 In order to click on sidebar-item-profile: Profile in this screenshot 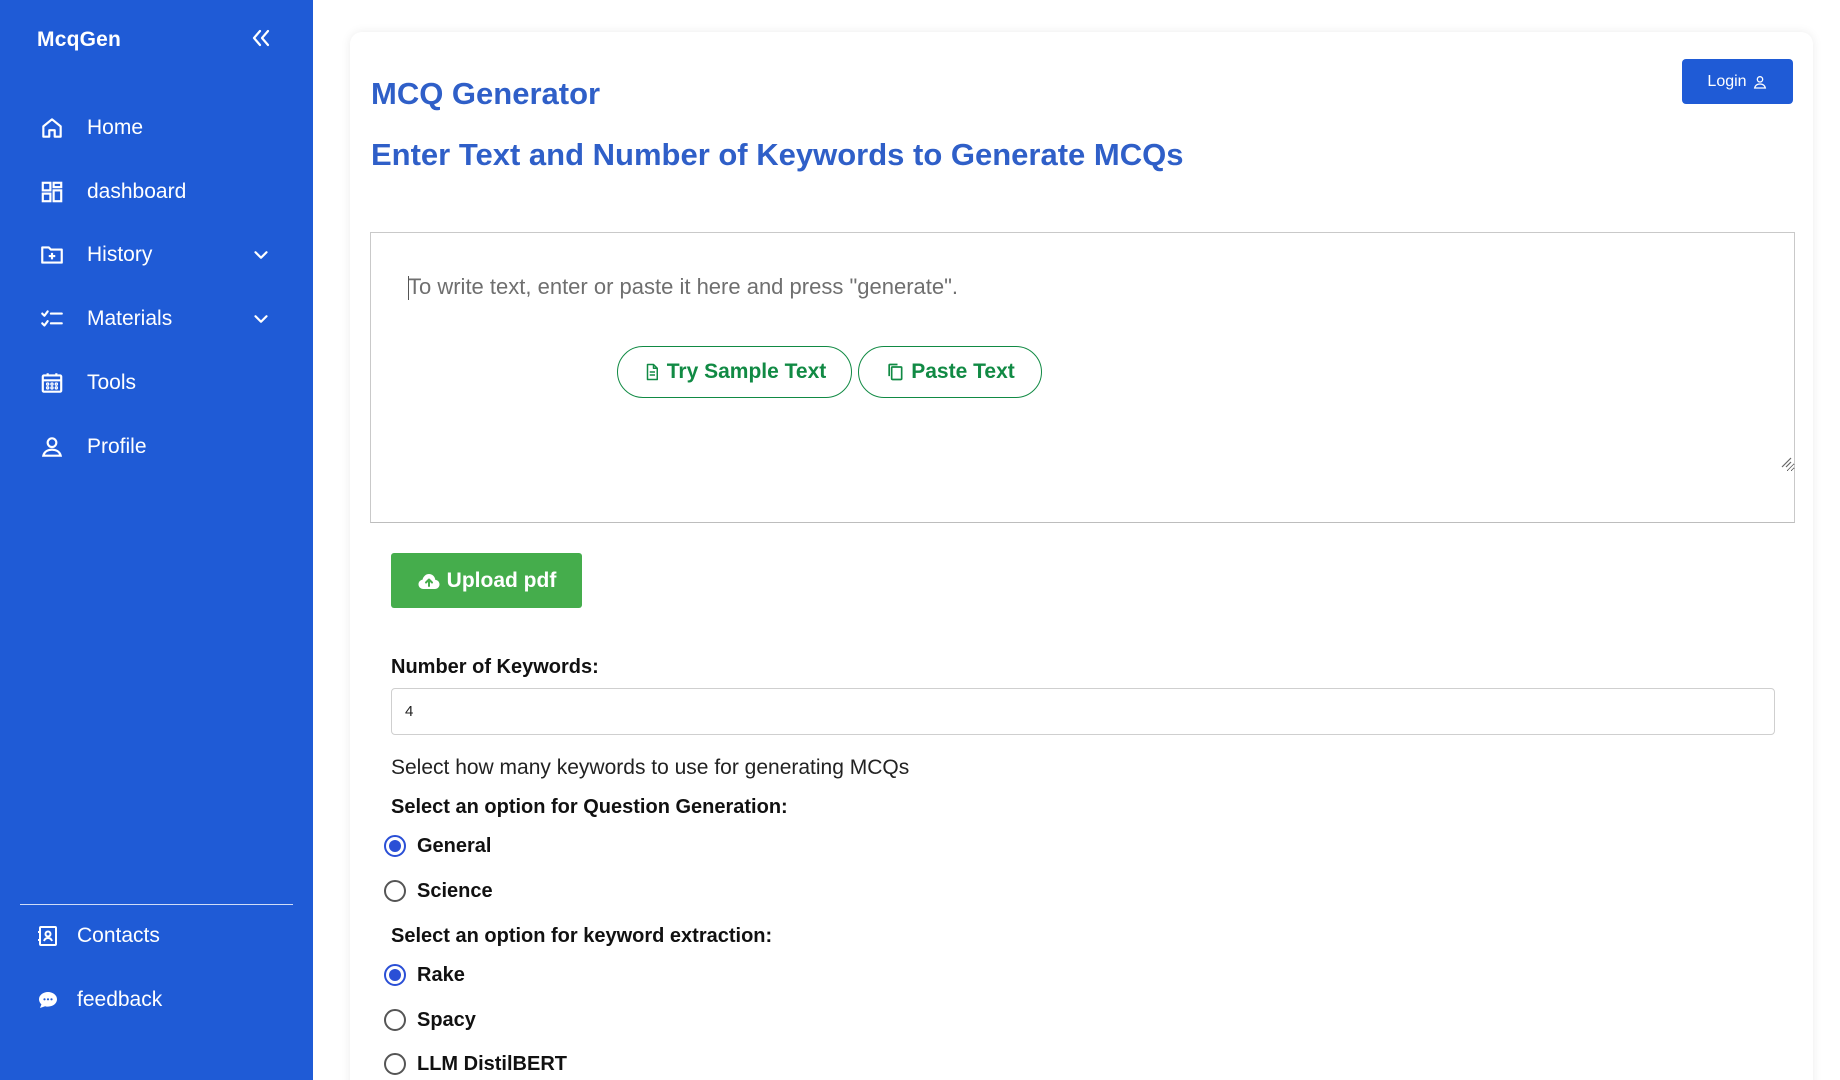, I will do `click(156, 447)`.